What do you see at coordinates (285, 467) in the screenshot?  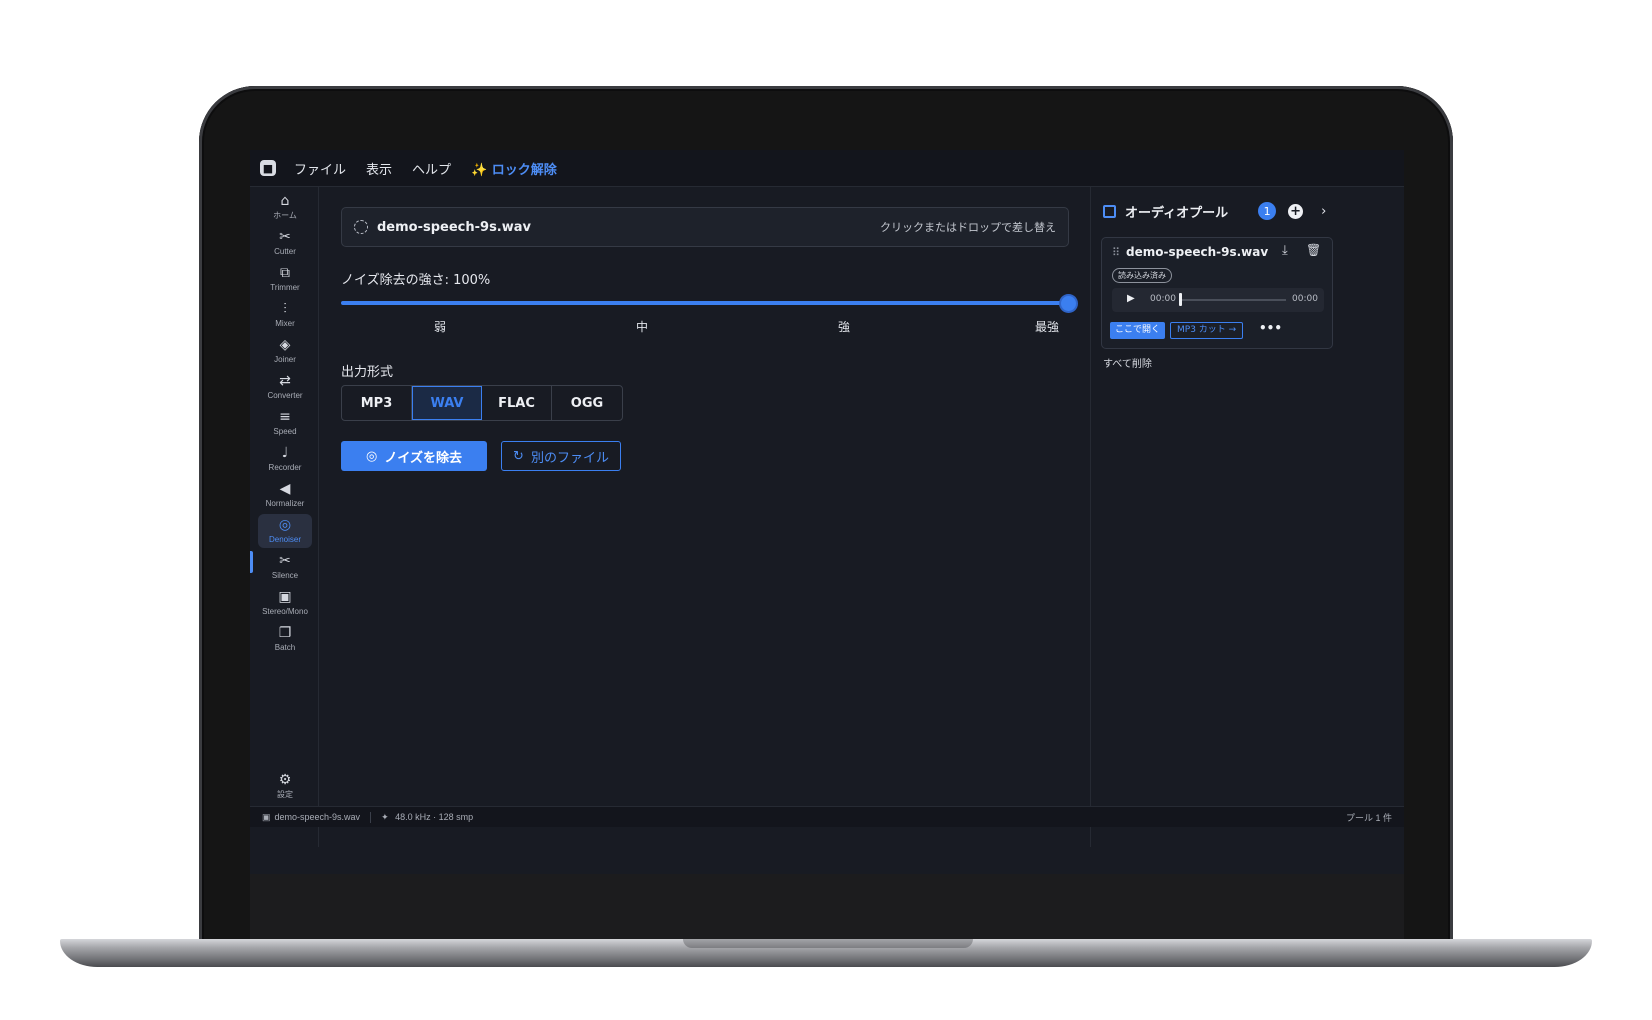 I see `sidebar-item-label: Recorder` at bounding box center [285, 467].